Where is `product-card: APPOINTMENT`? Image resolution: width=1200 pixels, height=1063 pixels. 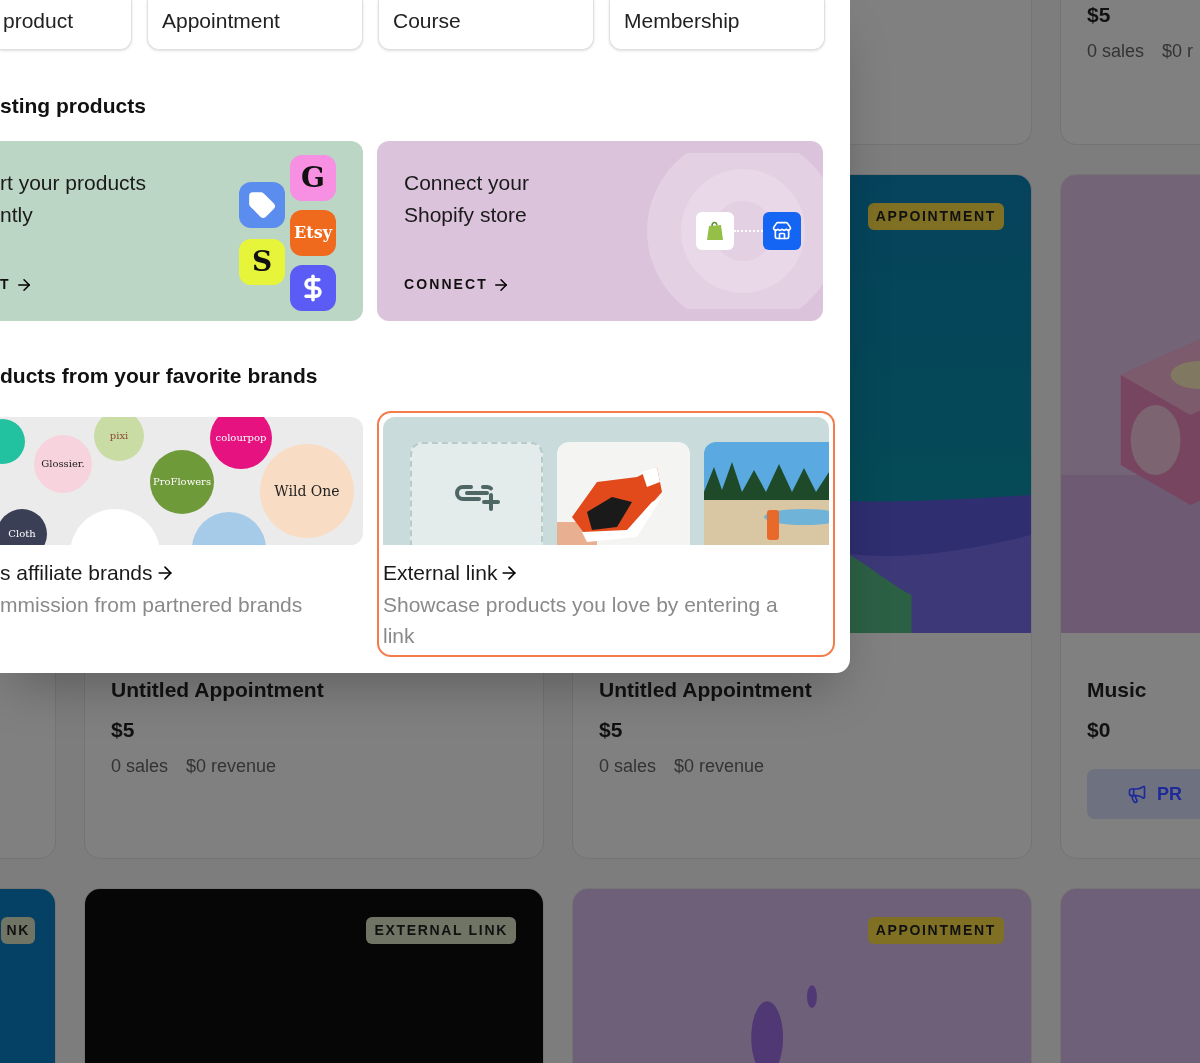 product-card: APPOINTMENT is located at coordinates (802, 975).